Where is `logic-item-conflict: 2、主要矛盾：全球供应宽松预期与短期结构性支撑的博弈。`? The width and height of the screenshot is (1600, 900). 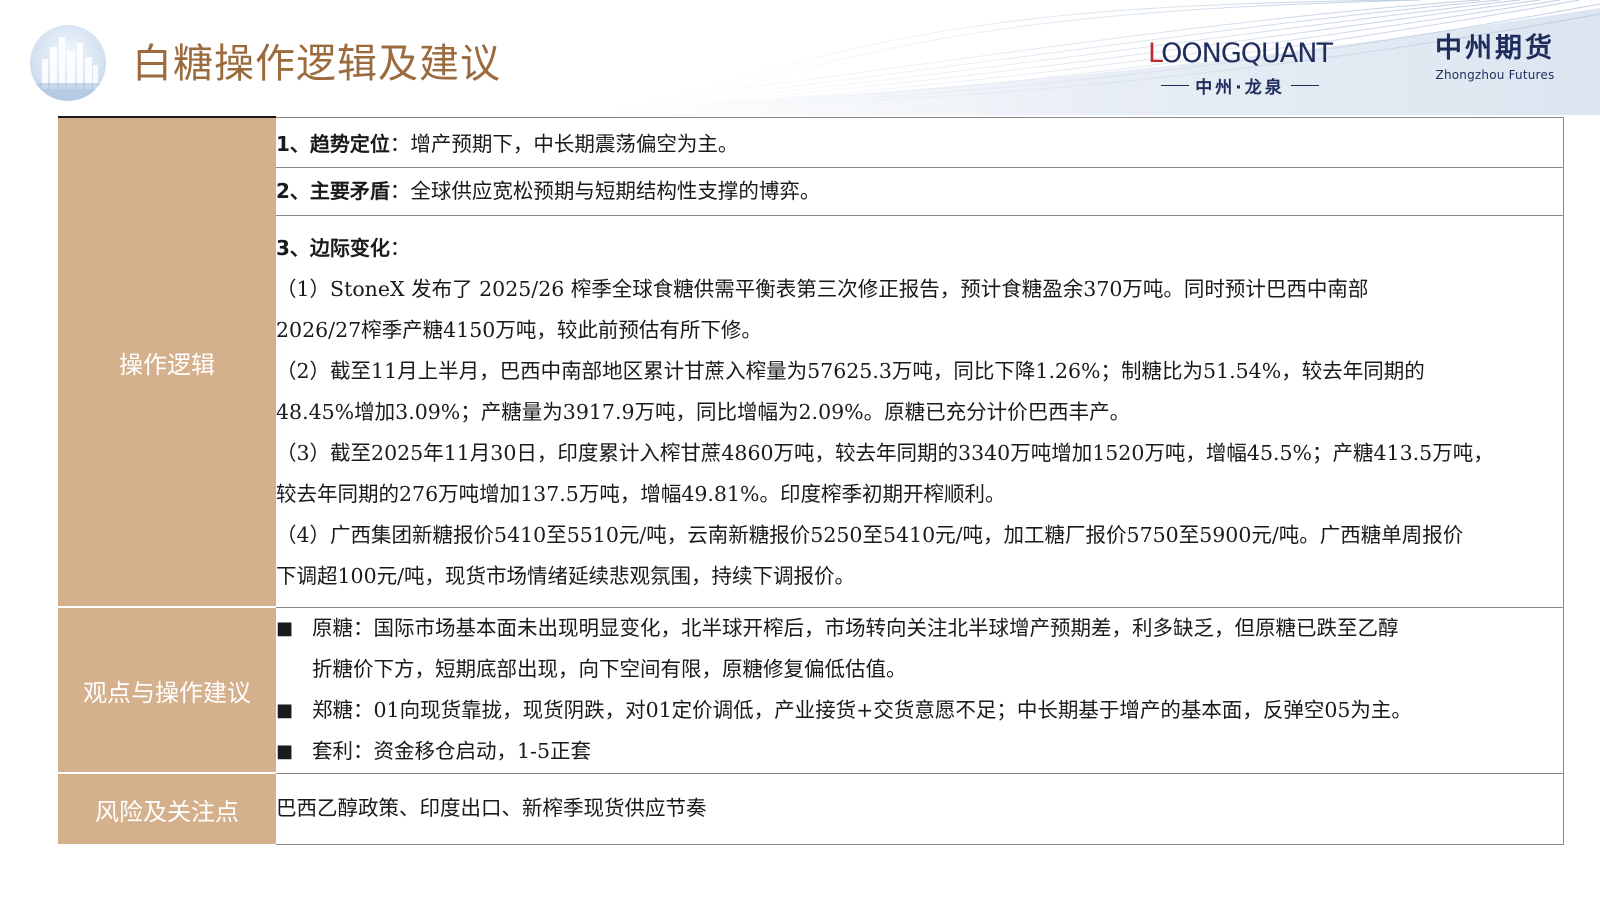 logic-item-conflict: 2、主要矛盾：全球供应宽松预期与短期结构性支撑的博弈。 is located at coordinates (919, 192).